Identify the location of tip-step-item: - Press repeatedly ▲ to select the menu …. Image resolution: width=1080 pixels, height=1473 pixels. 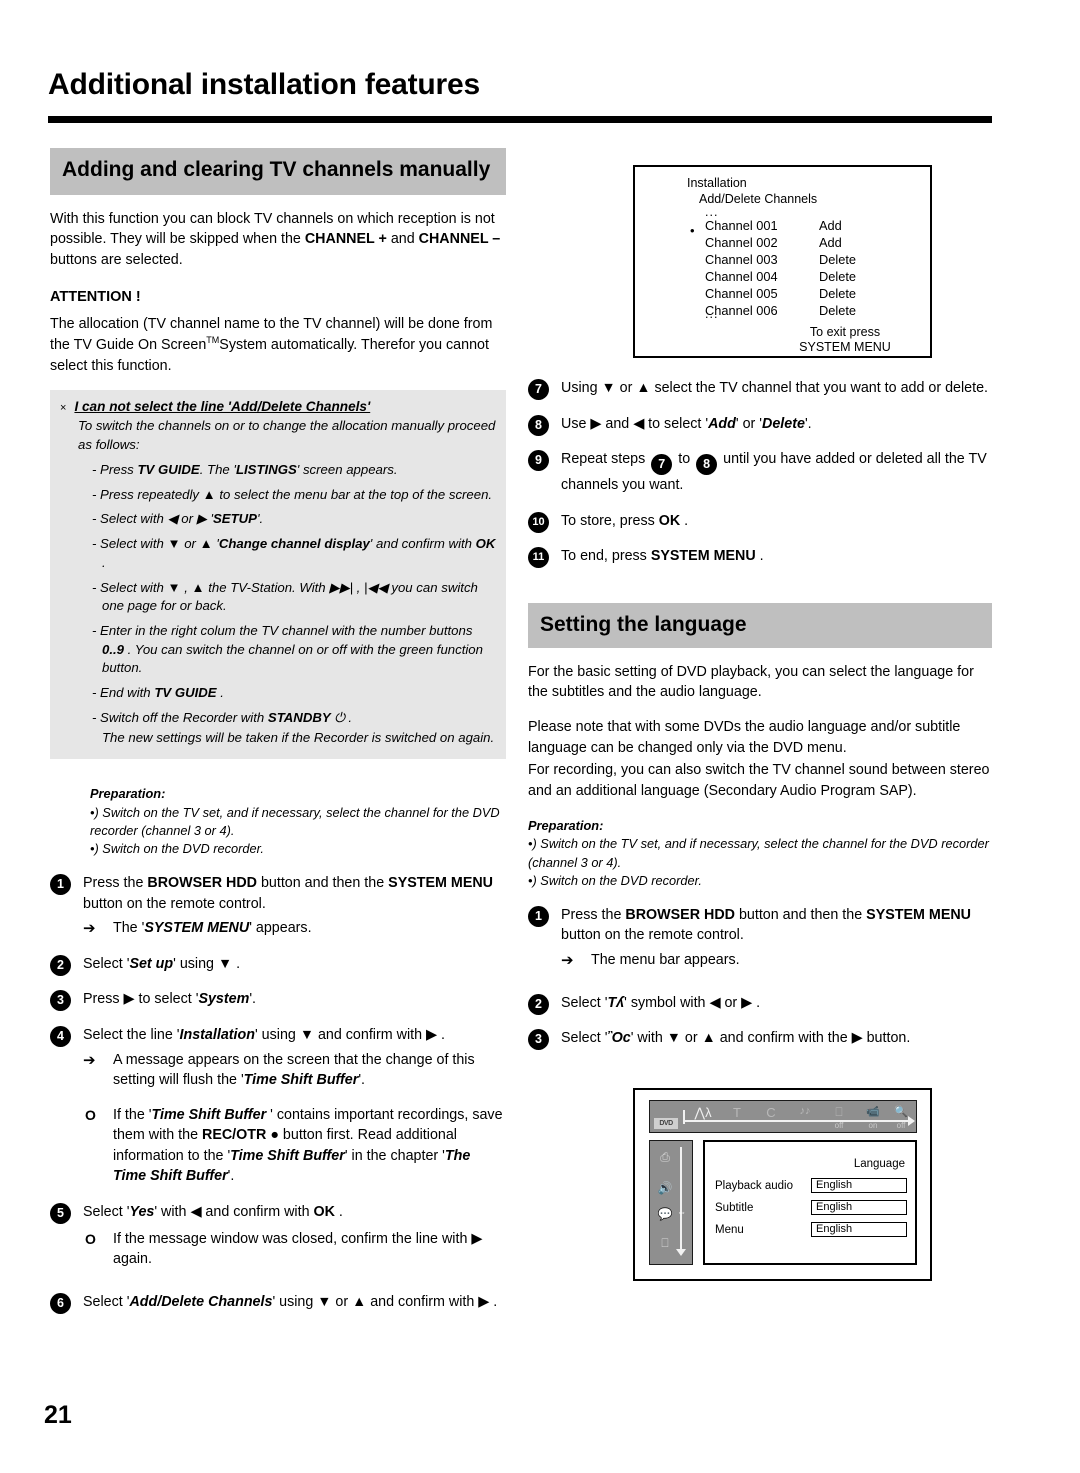
(292, 494).